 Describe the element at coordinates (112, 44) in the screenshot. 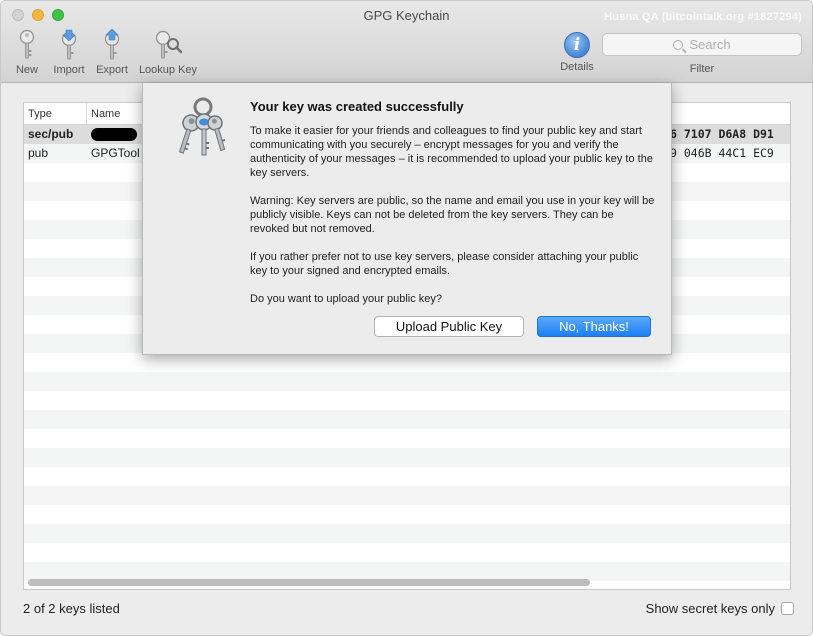

I see `key-export-icon` at that location.